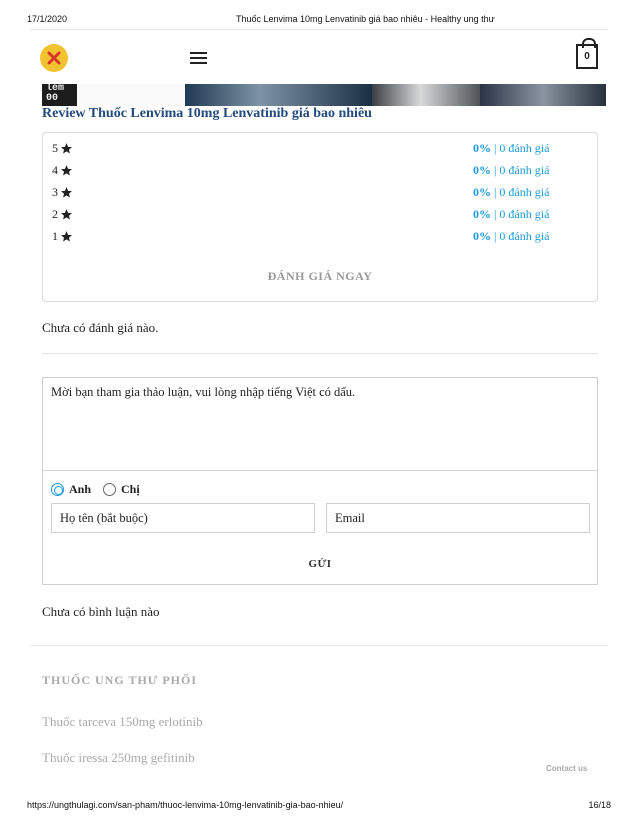 This screenshot has height=826, width=638. I want to click on cart-count: 0, so click(587, 56).